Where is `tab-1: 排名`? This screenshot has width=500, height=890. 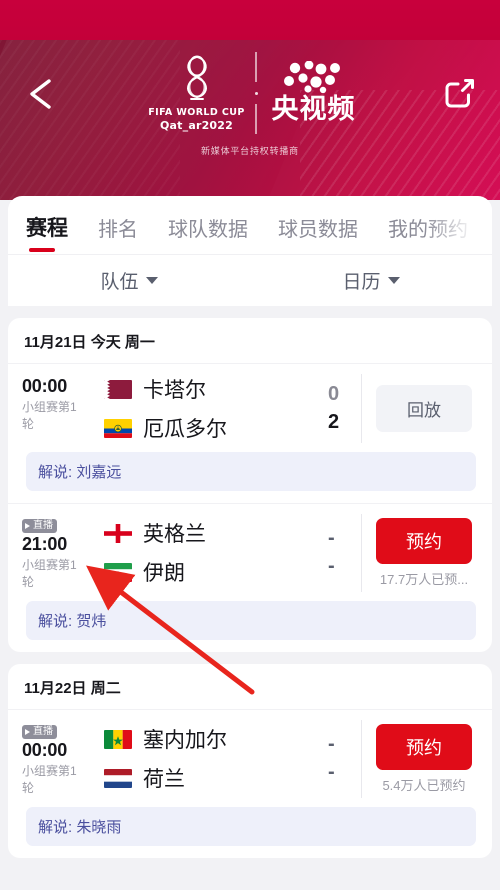 tab-1: 排名 is located at coordinates (118, 233).